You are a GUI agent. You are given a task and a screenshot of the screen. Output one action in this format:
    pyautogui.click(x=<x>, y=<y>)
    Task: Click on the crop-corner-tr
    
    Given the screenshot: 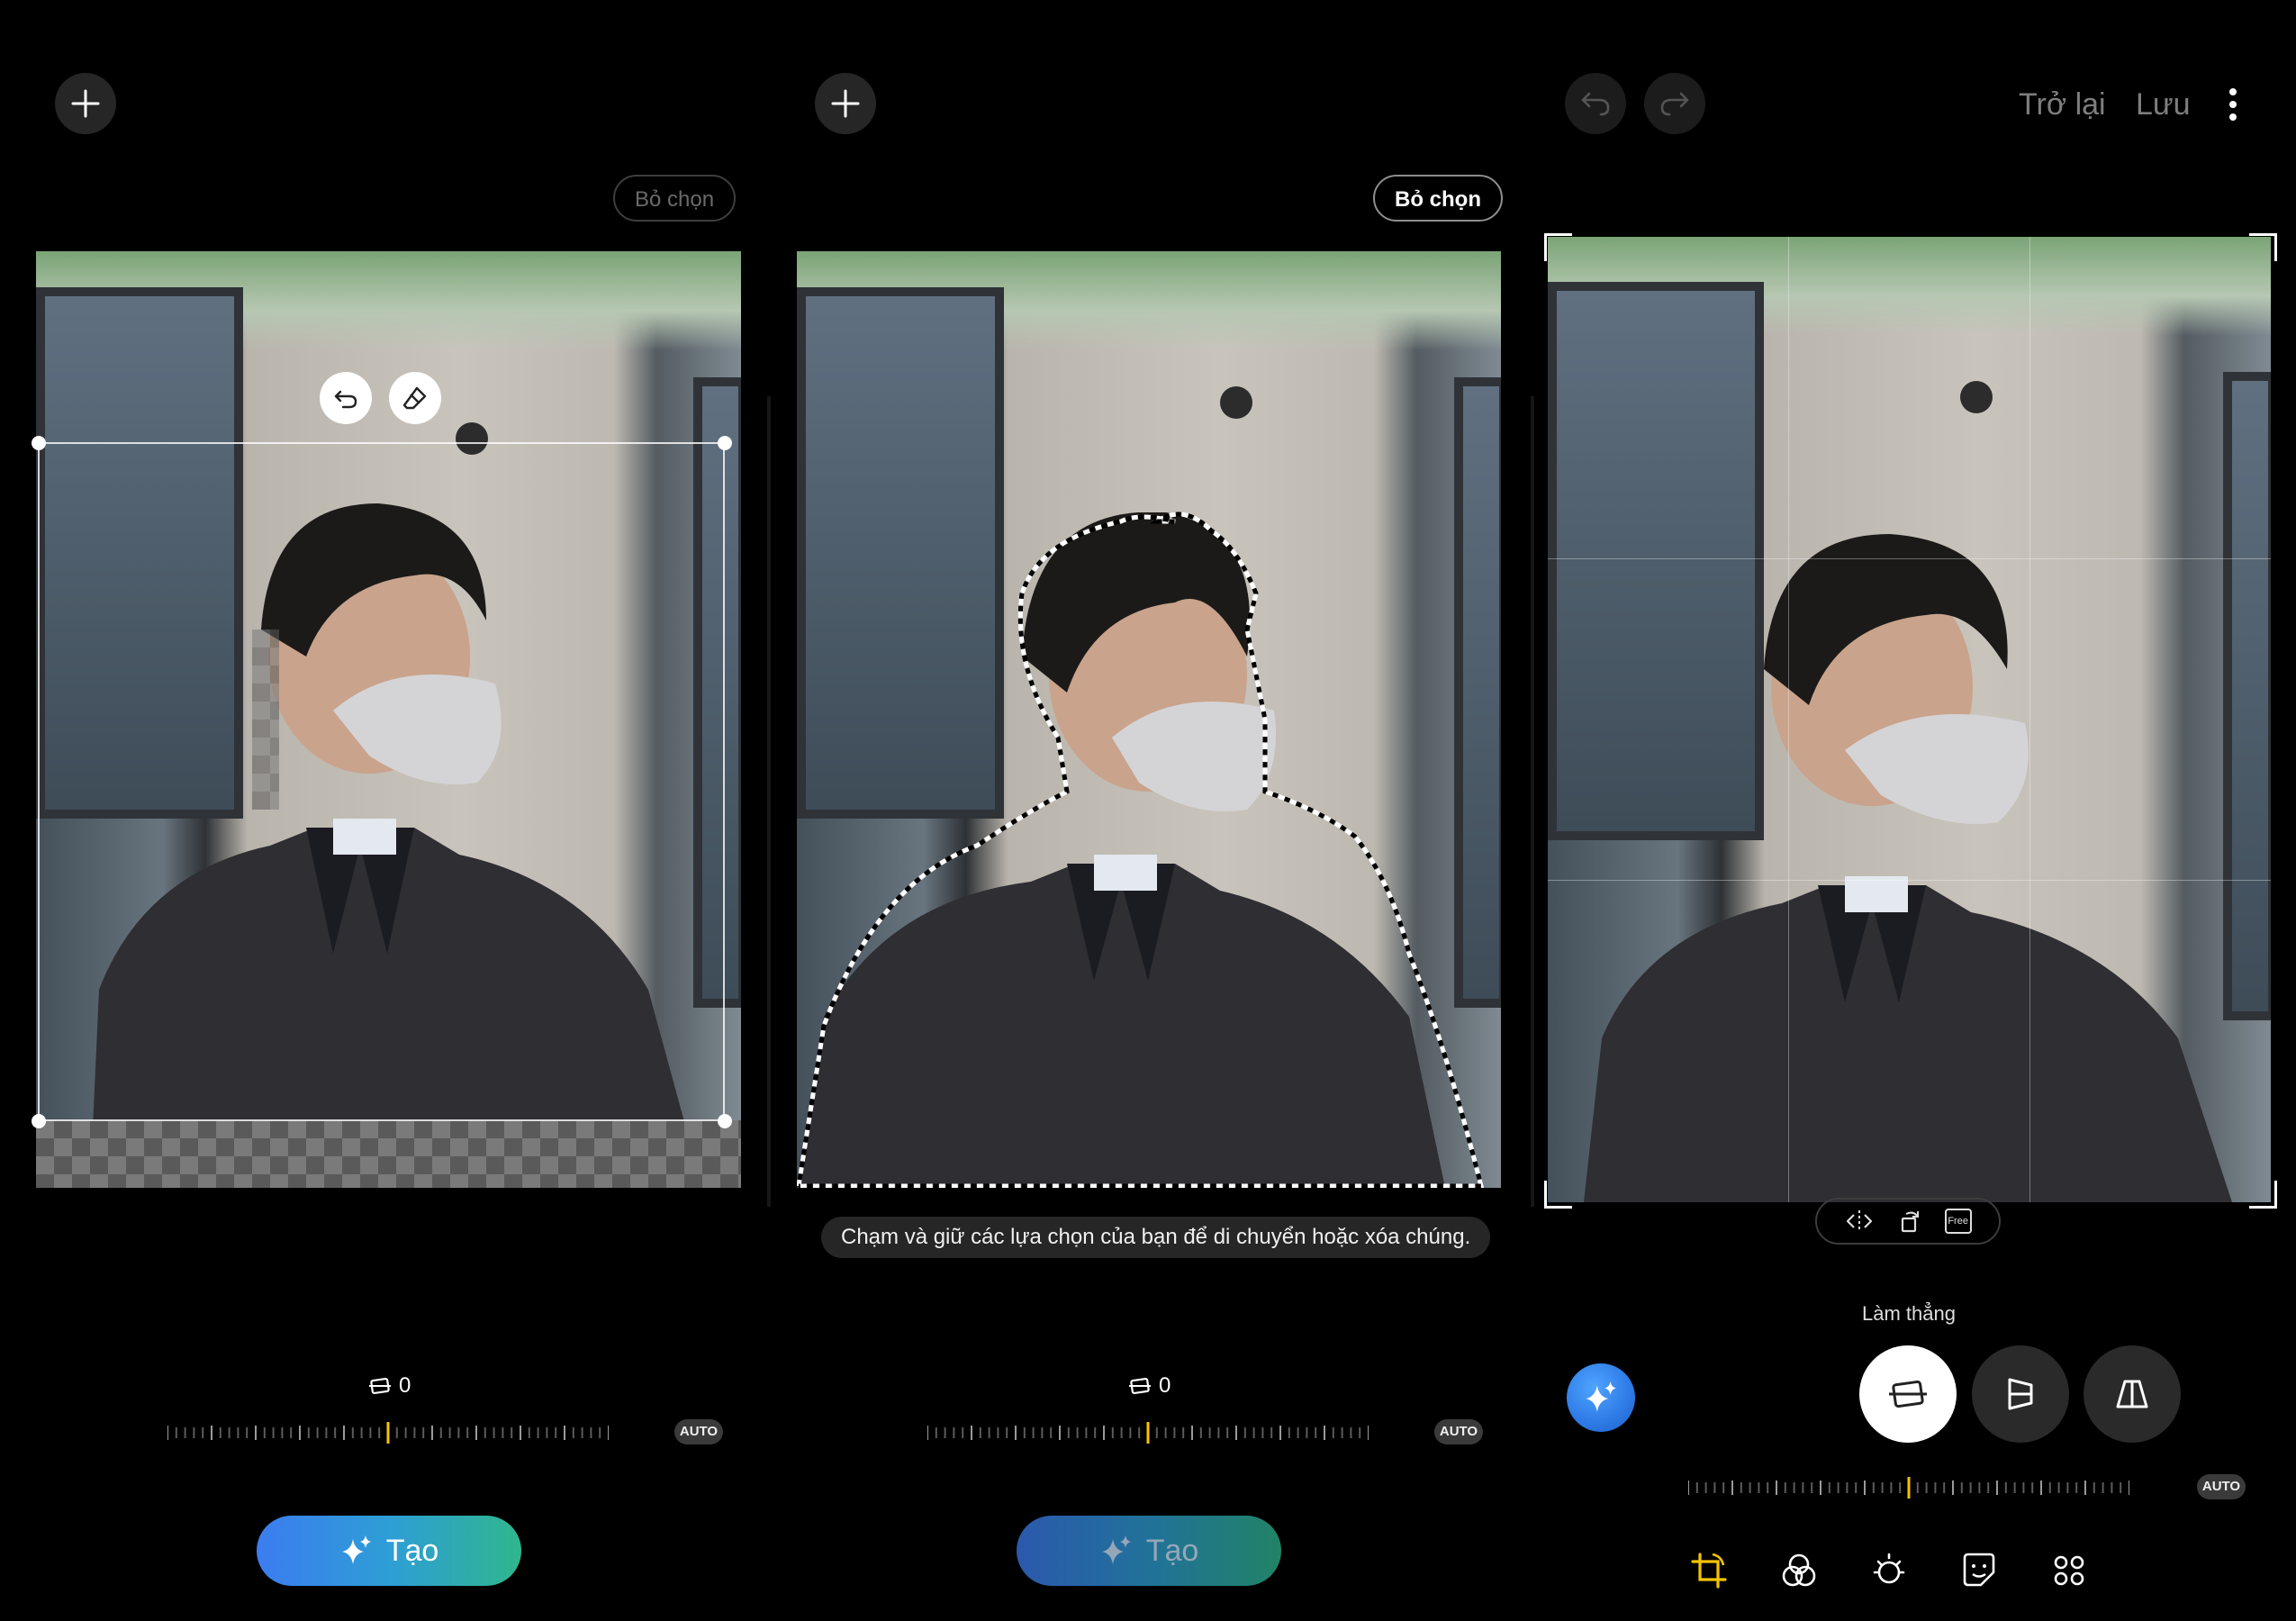 What is the action you would take?
    pyautogui.click(x=2263, y=247)
    